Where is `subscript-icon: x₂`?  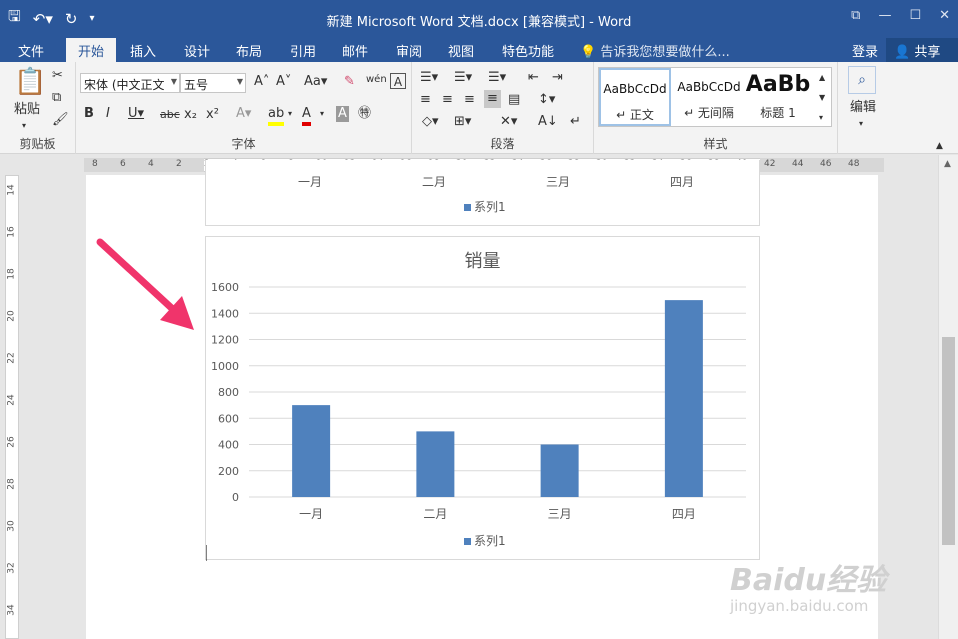
subscript-icon: x₂ is located at coordinates (190, 115).